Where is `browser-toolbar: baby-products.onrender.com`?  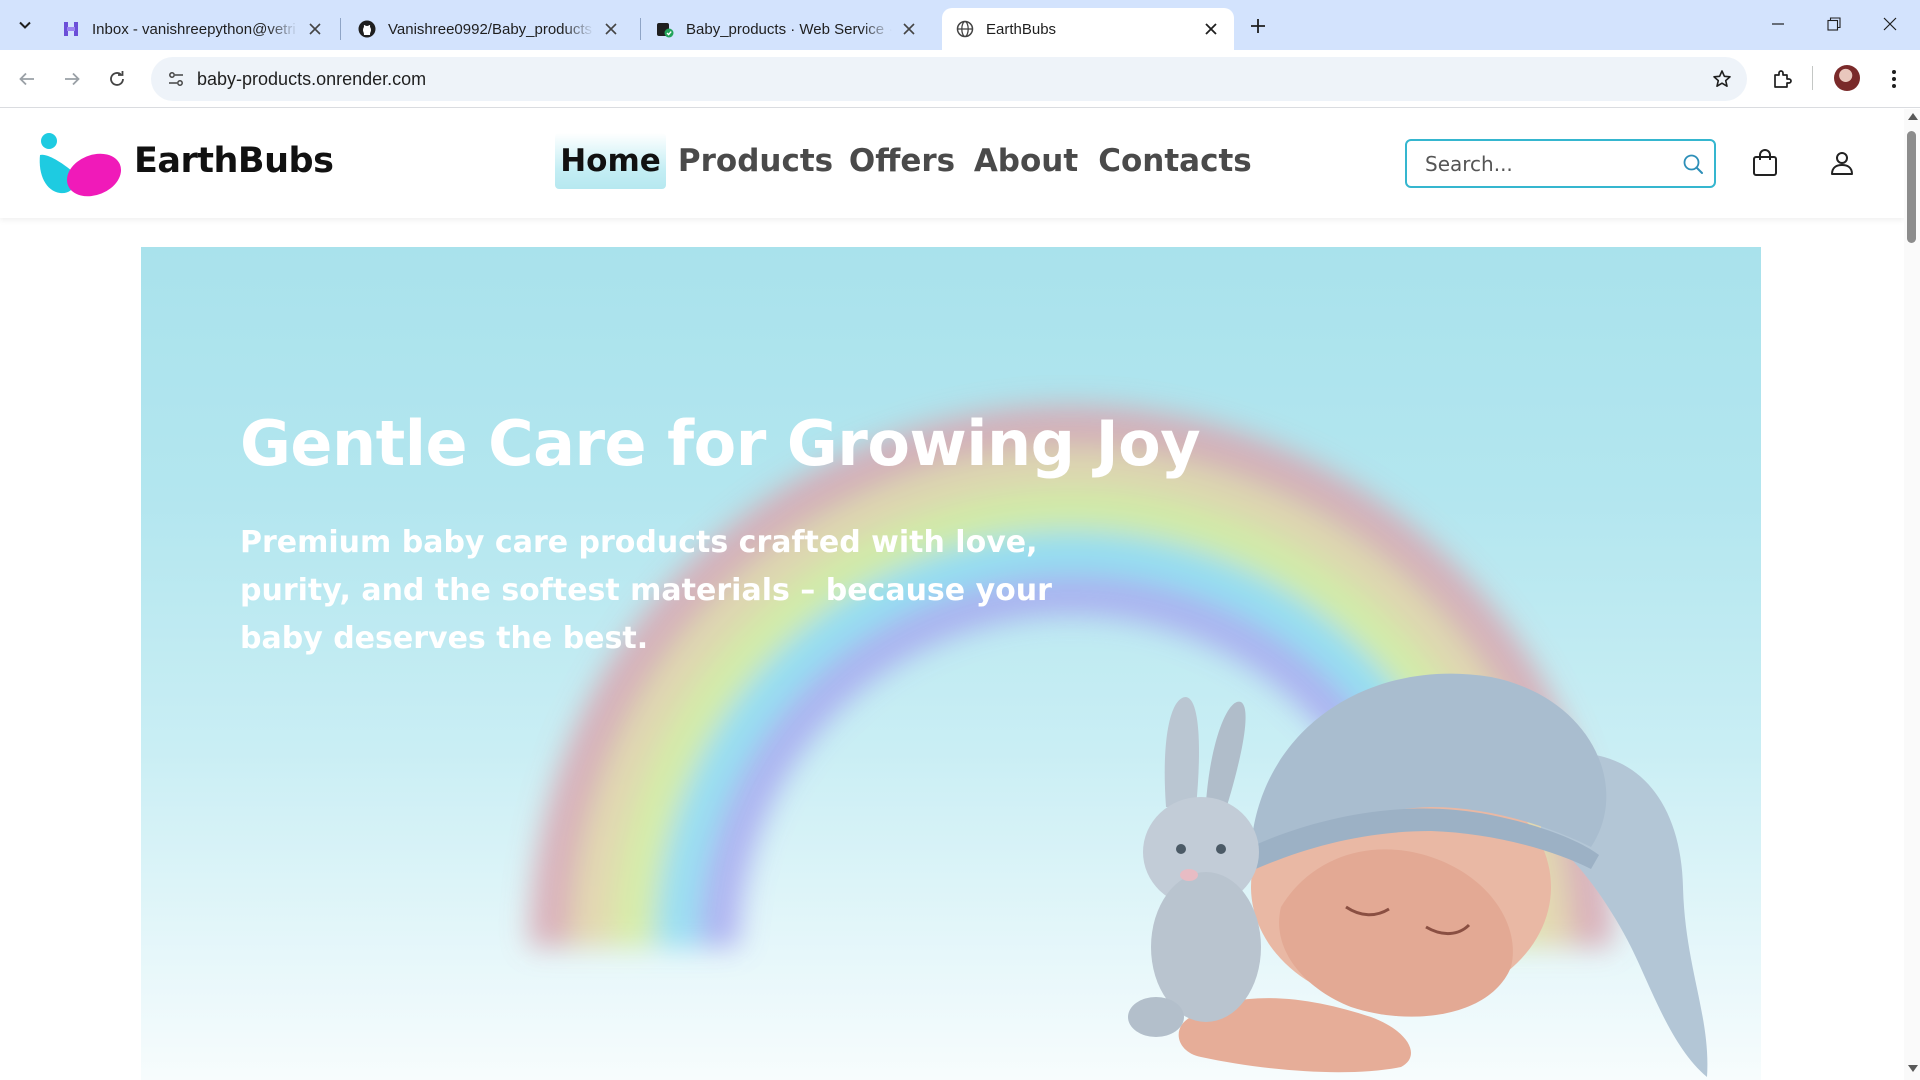 browser-toolbar: baby-products.onrender.com is located at coordinates (960, 79).